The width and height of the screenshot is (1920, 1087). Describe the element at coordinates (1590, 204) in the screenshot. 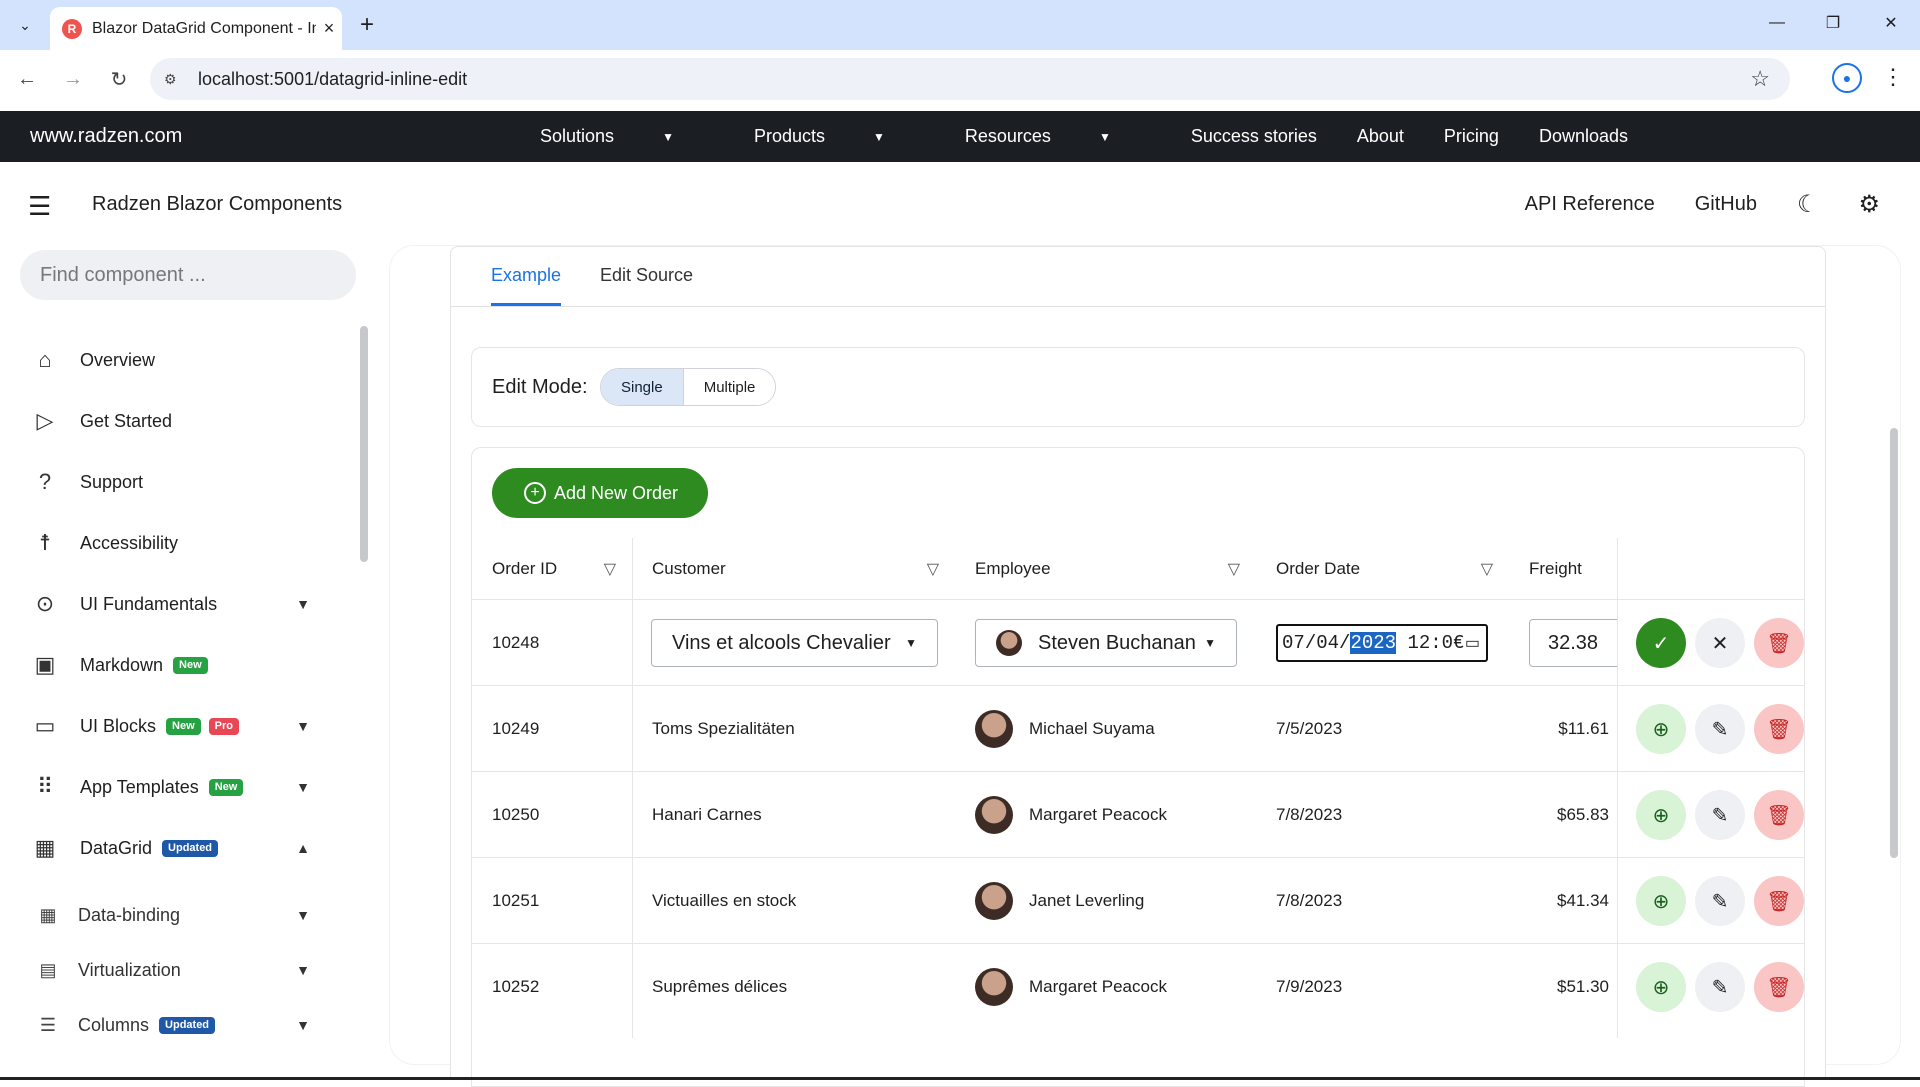

I see `api-reference-link: API Reference` at that location.